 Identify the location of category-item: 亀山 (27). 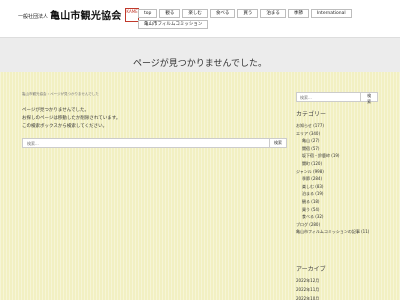
(332, 141).